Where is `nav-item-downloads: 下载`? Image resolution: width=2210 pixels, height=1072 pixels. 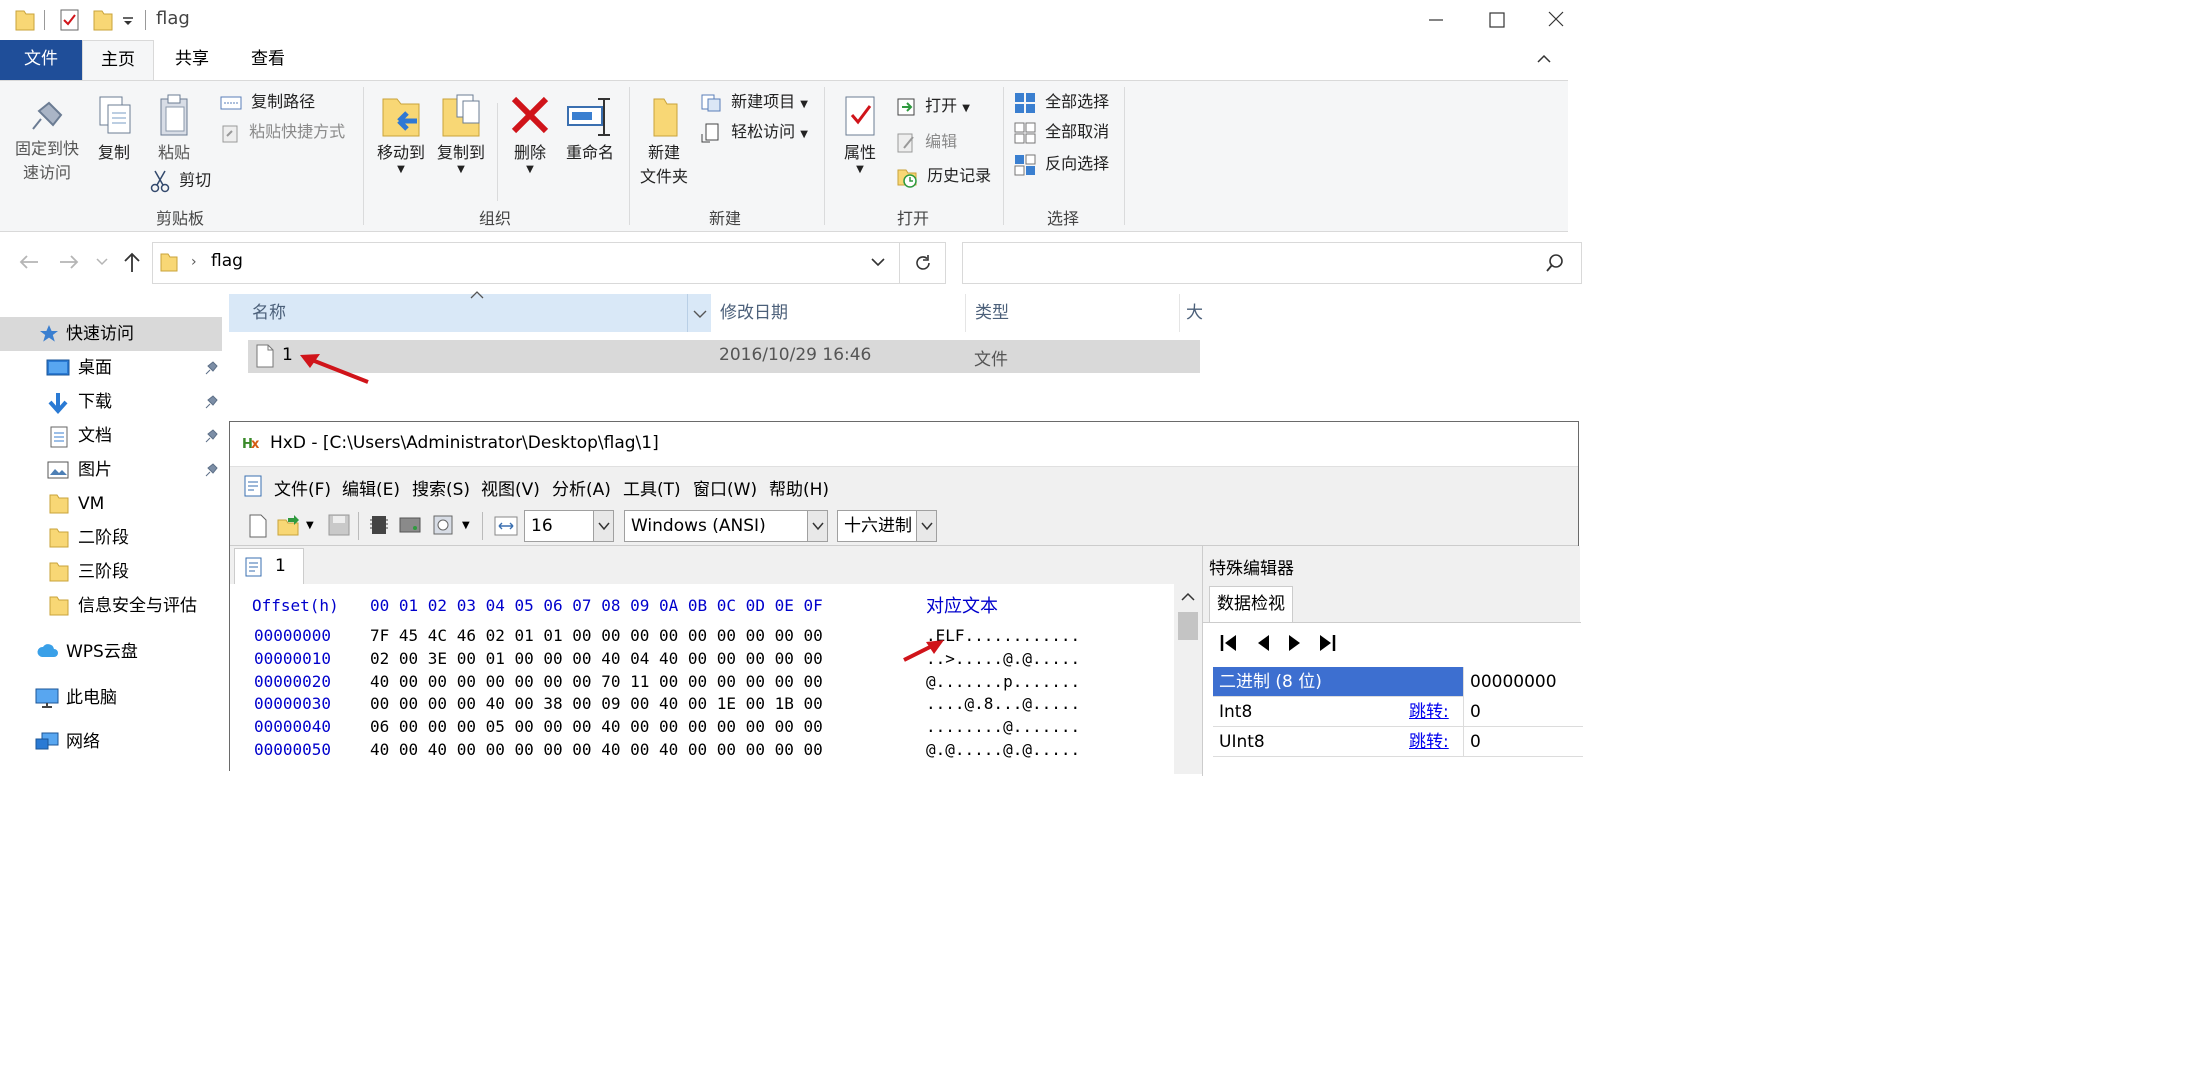
nav-item-downloads: 下载 is located at coordinates (111, 402).